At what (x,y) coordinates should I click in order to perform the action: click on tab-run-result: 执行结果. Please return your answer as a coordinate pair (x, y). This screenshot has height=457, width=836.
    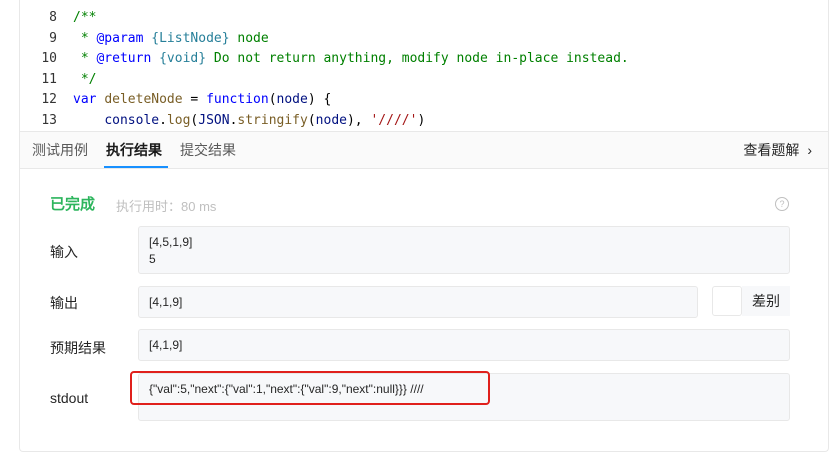
    Looking at the image, I should click on (134, 150).